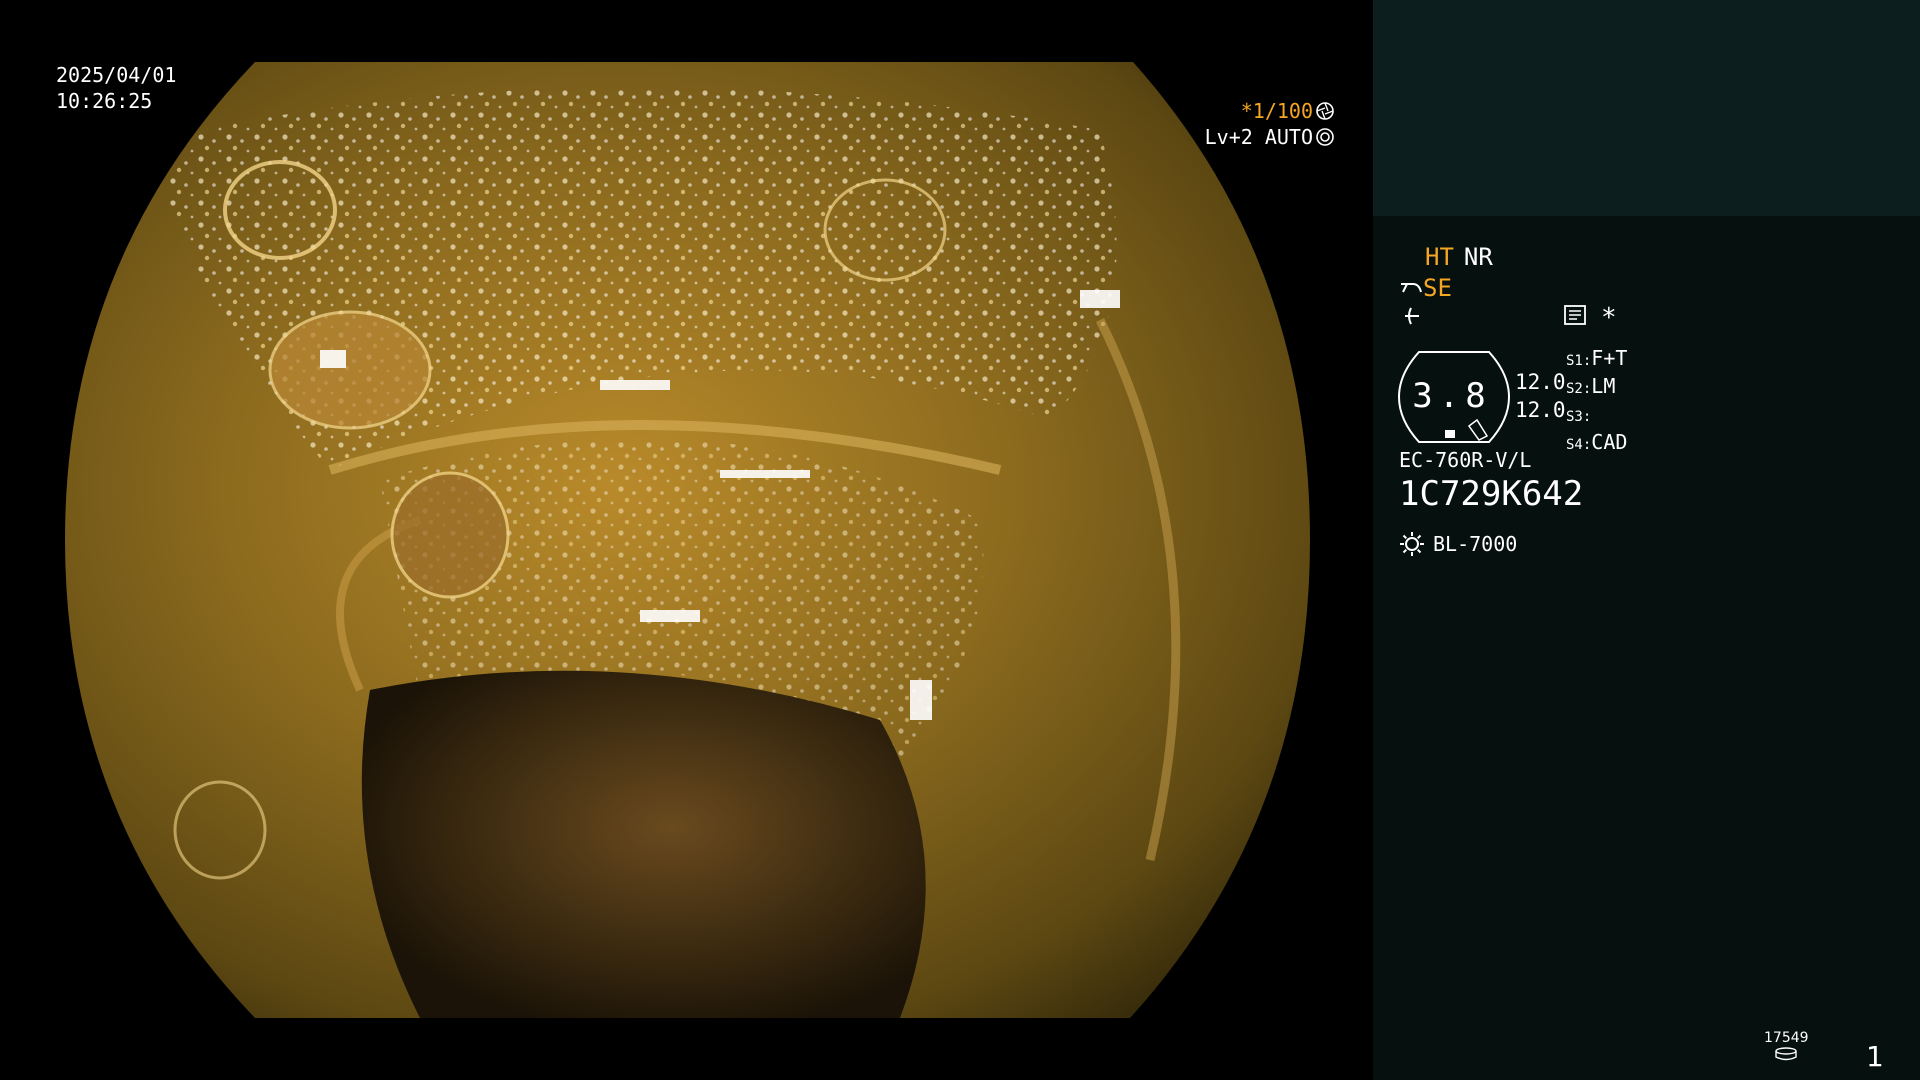 This screenshot has width=1920, height=1080. I want to click on scope-model: EC-760R-V/L, so click(1465, 460).